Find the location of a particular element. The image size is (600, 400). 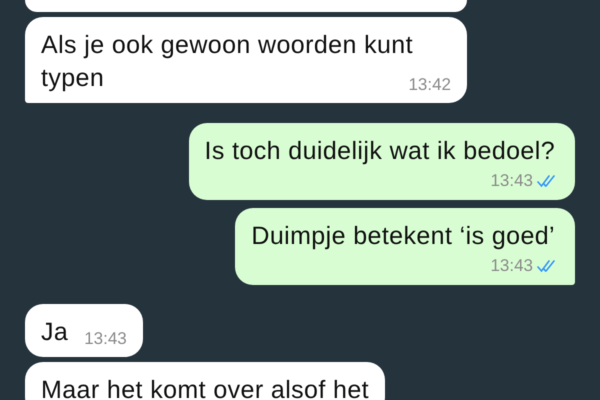

message-bubble: Is toch duidelijk wat ik bedoel? 13:43 is located at coordinates (381, 161).